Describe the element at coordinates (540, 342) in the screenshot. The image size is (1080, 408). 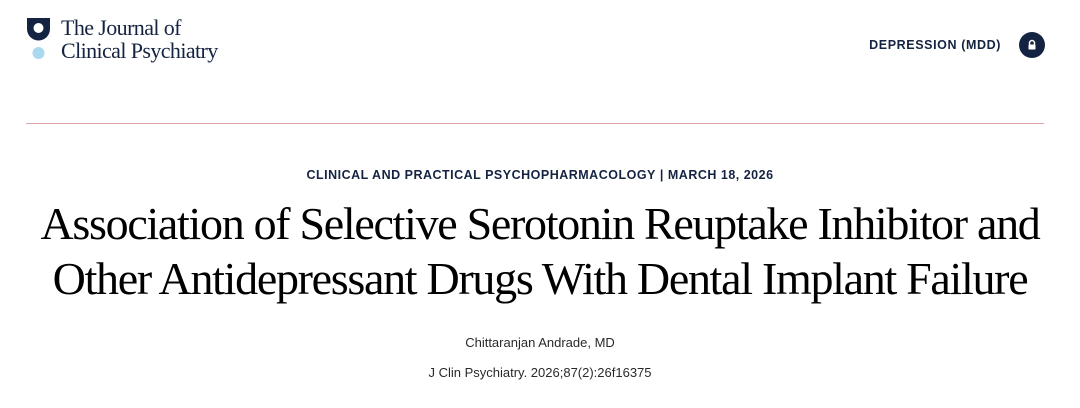
I see `article-author: Chittaranjan Andrade, MD` at that location.